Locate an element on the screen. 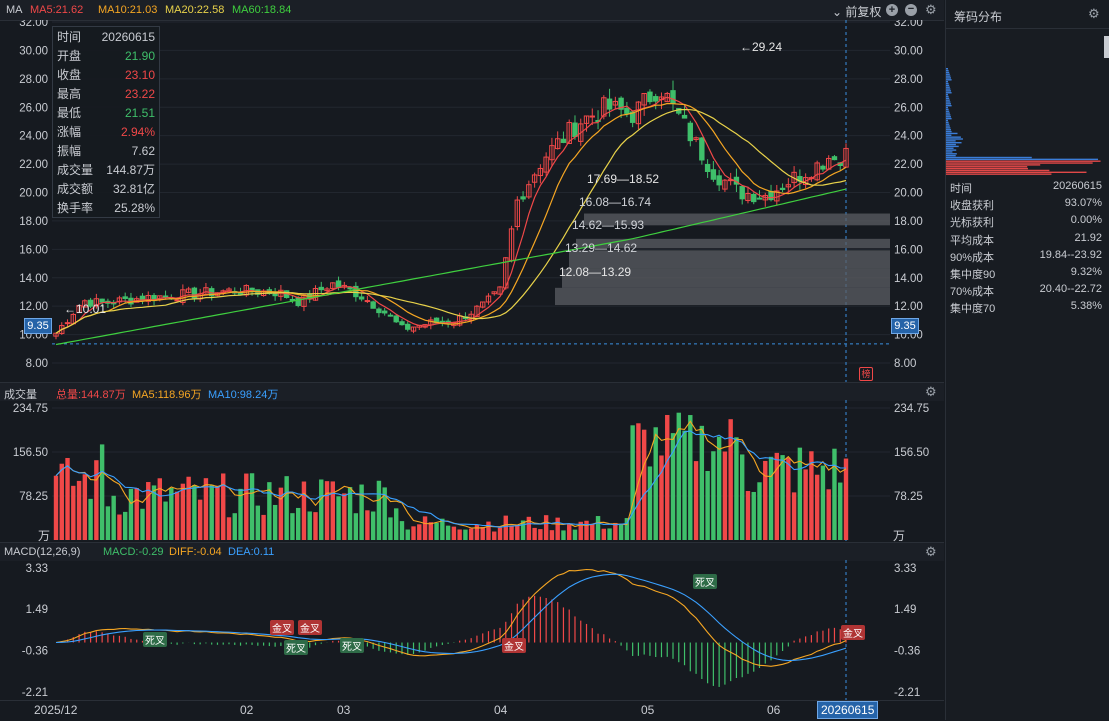  chip-stat-row: 集中度70 5.38% is located at coordinates (1026, 308).